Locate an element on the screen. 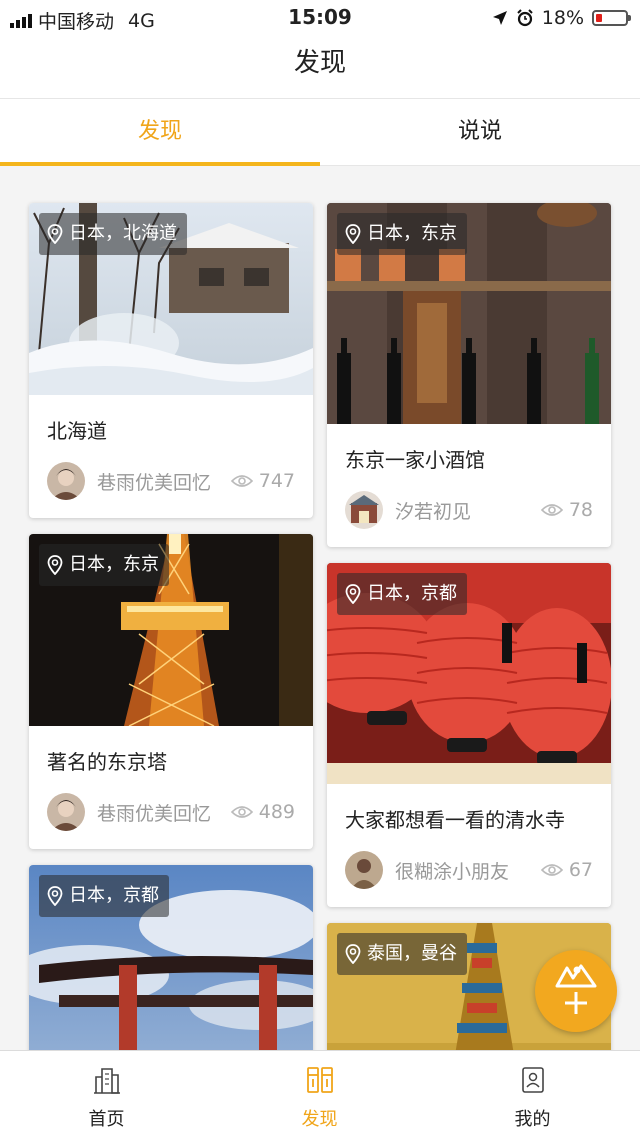  post-card: 日本，北海道 北海道 巷雨优美回忆 747 is located at coordinates (171, 360).